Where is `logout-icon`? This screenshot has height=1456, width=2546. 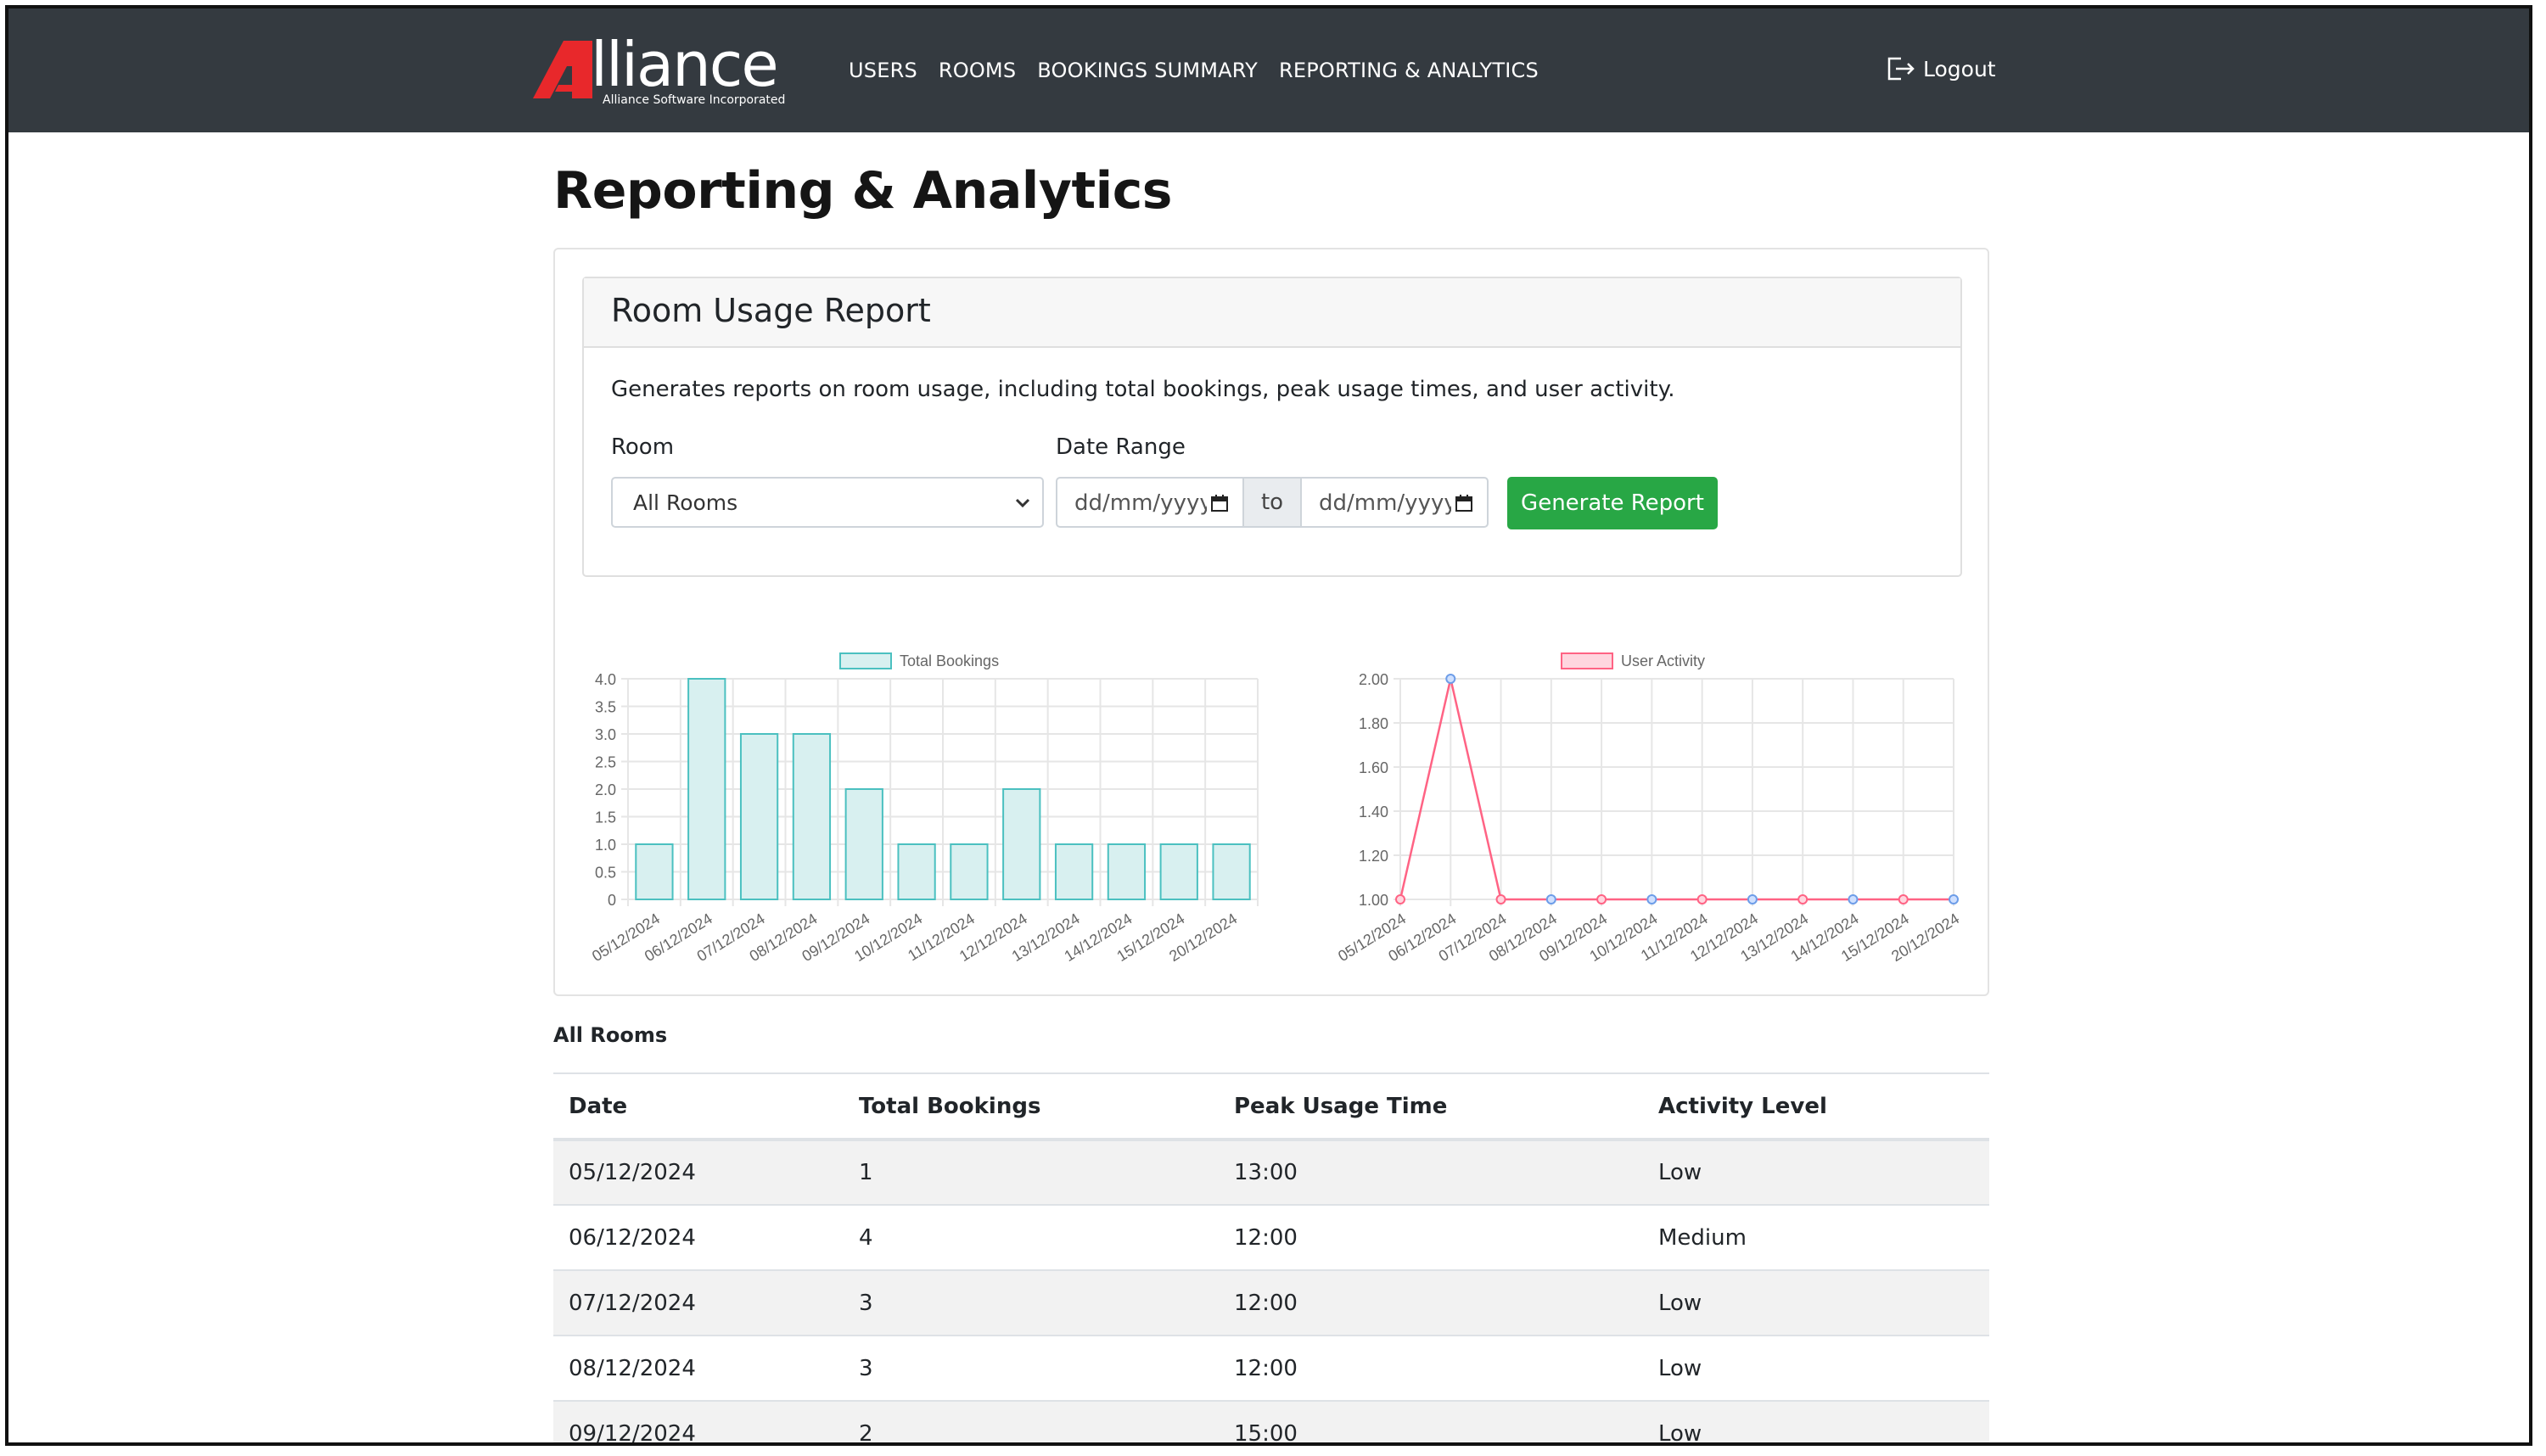 logout-icon is located at coordinates (1901, 69).